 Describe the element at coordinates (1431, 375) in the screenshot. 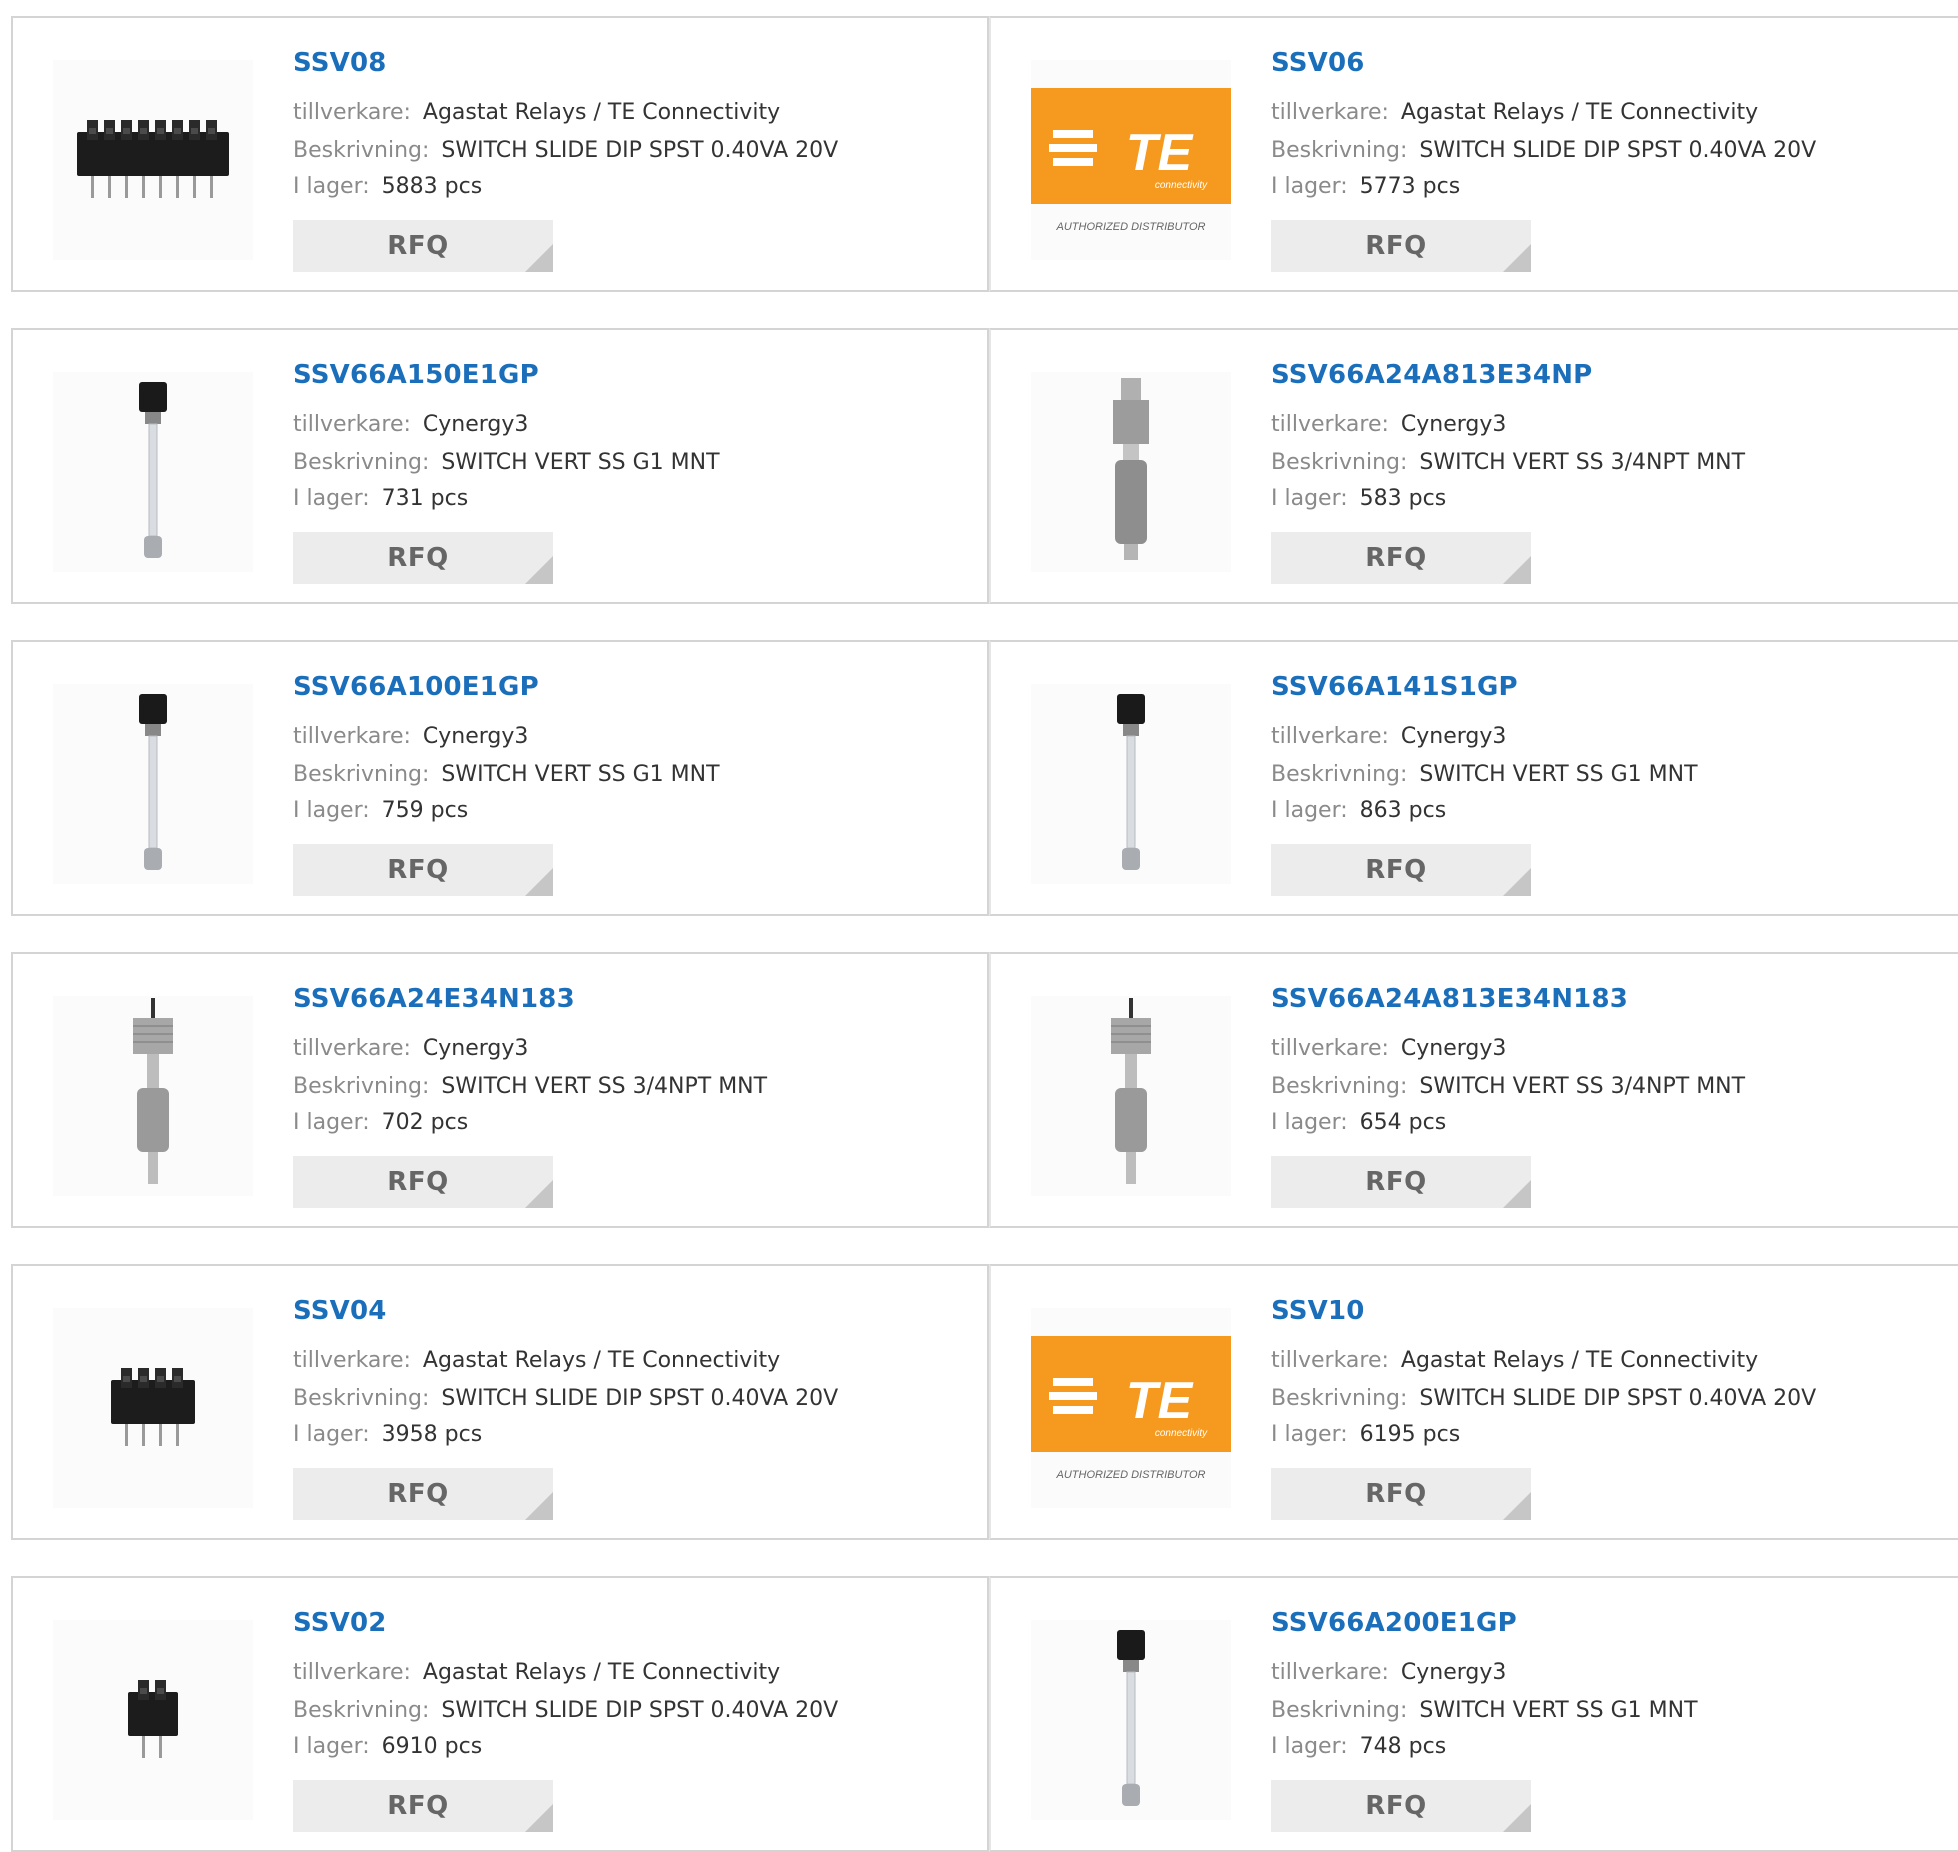

I see `part-number-link: SSV66A24A813E34NP` at that location.